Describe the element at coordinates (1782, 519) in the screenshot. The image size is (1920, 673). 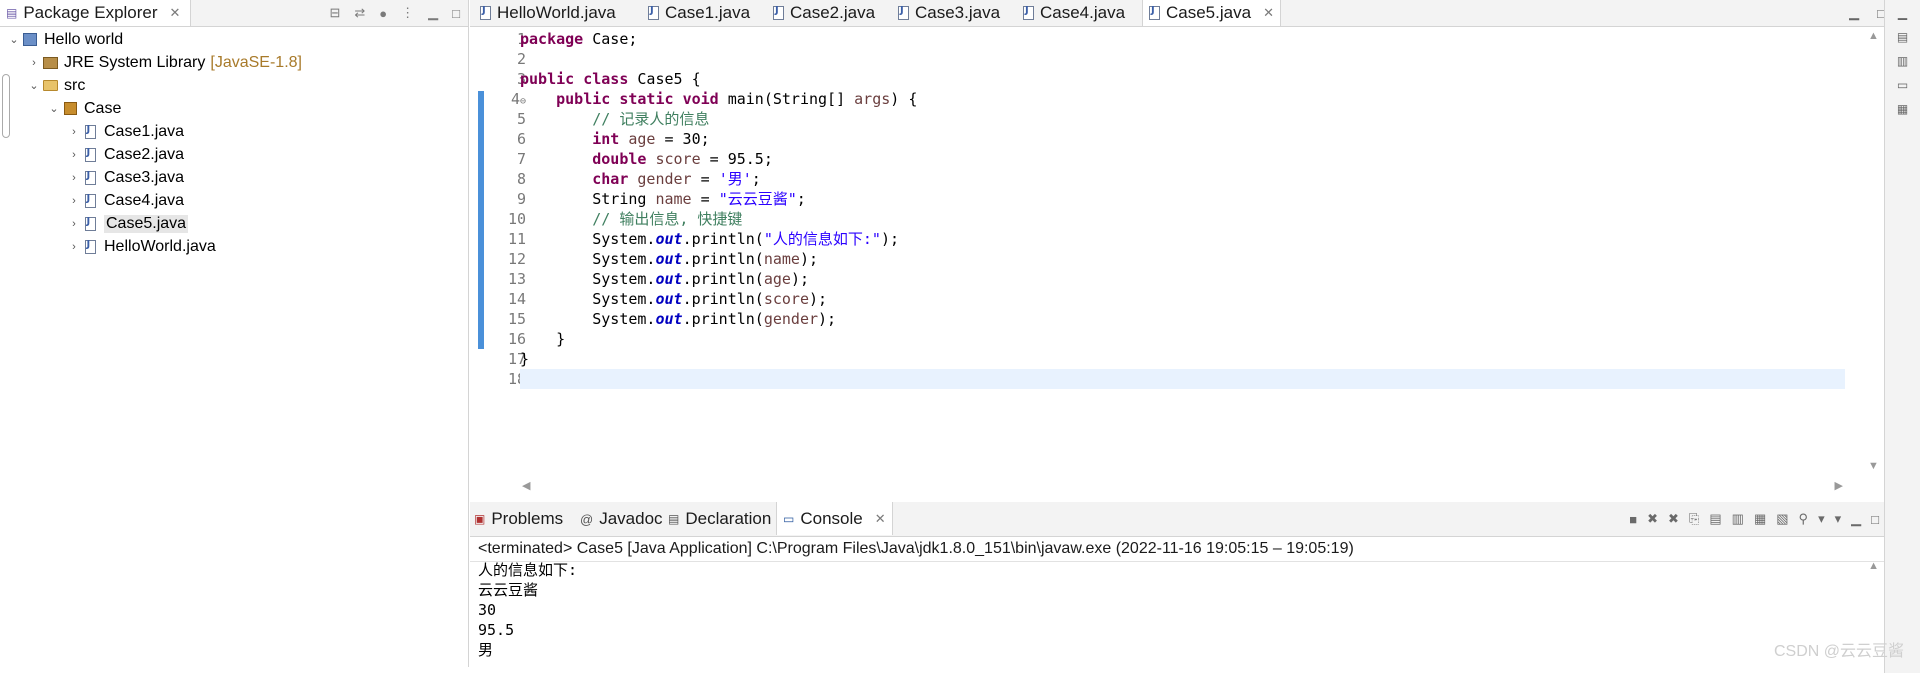
I see `show-console-stdout-icon: ▧` at that location.